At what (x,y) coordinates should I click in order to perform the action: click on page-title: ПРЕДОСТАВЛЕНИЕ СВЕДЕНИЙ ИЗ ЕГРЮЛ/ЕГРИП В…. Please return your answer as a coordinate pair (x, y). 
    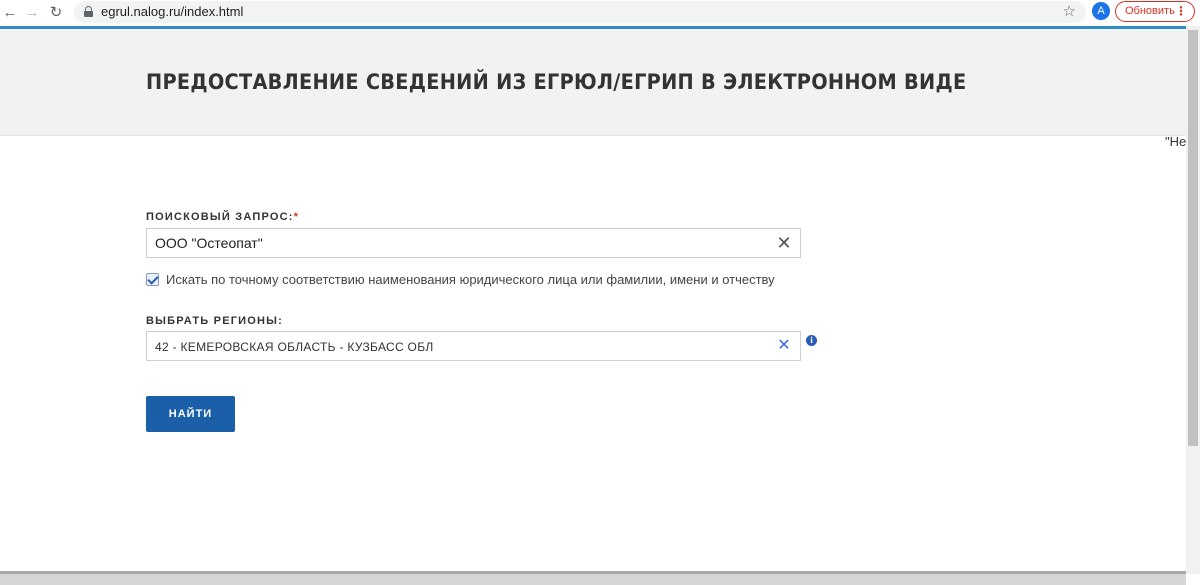
    Looking at the image, I should click on (556, 82).